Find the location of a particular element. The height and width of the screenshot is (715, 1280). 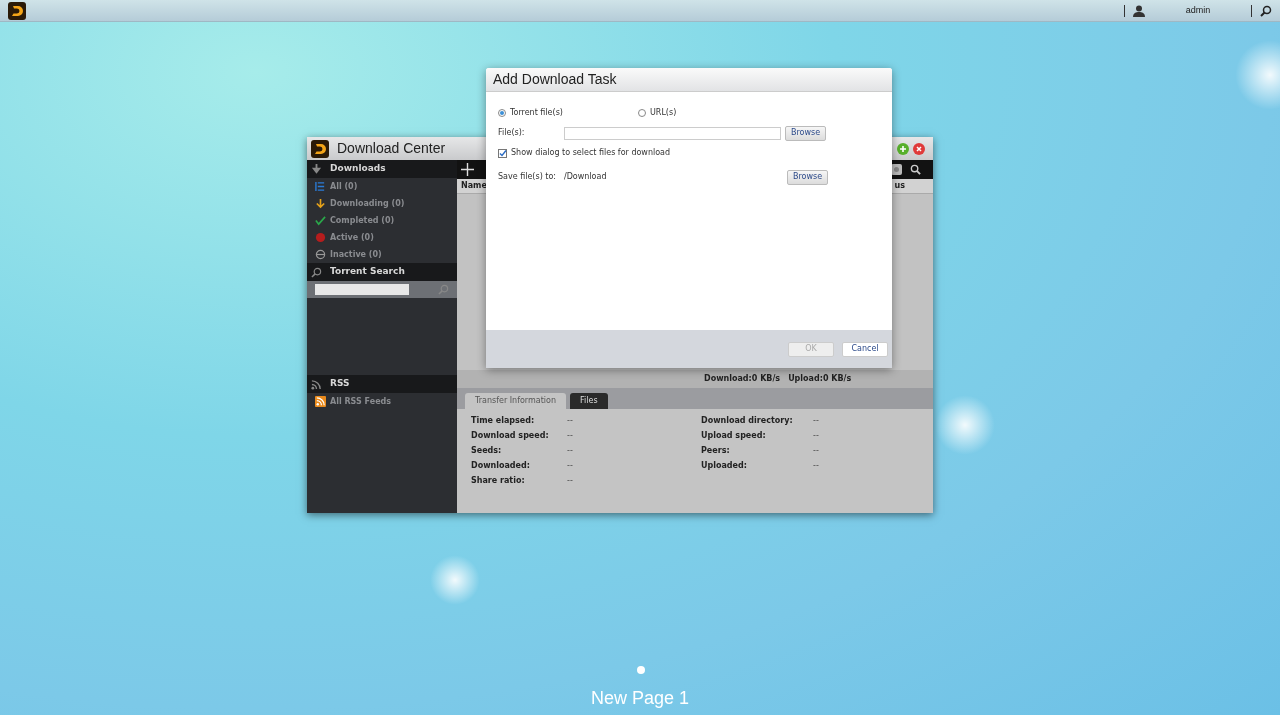

info-label: Seeds: is located at coordinates (487, 450).